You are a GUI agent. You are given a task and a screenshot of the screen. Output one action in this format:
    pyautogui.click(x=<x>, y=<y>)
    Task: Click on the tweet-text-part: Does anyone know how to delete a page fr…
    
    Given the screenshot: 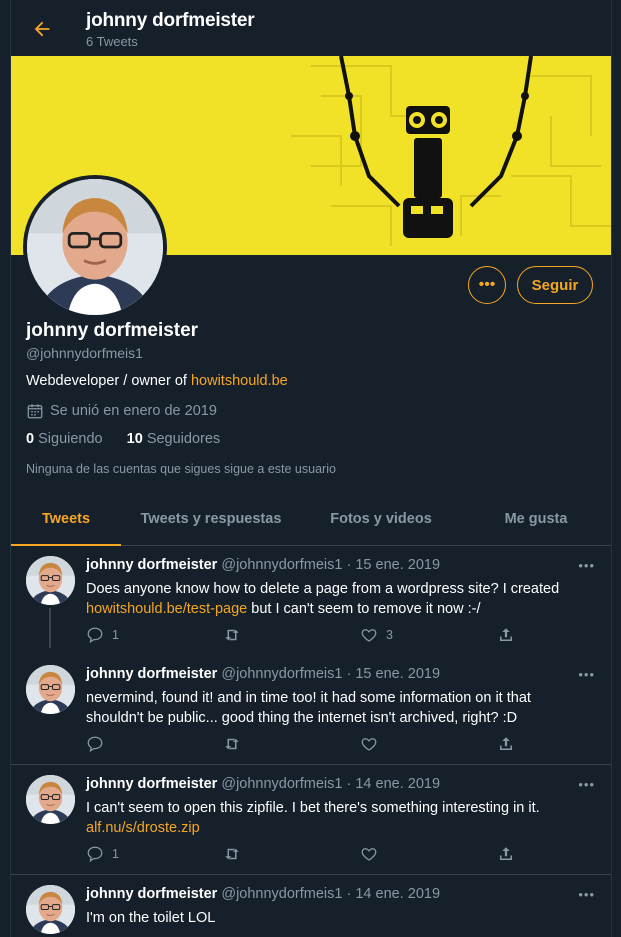 What is the action you would take?
    pyautogui.click(x=323, y=589)
    